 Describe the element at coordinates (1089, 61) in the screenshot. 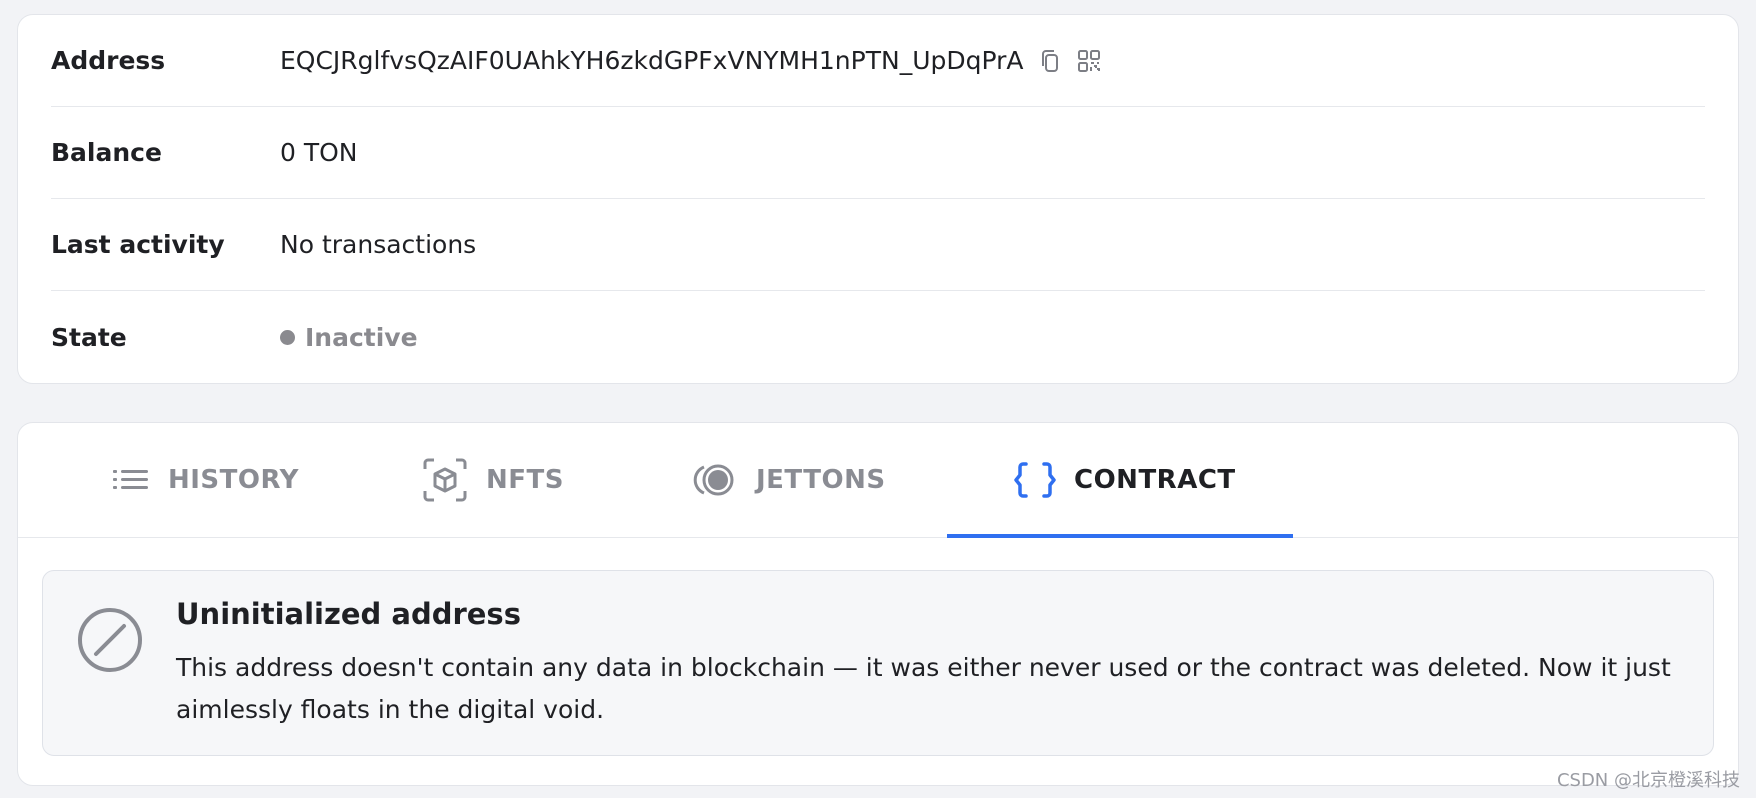

I see `qr-code-icon` at that location.